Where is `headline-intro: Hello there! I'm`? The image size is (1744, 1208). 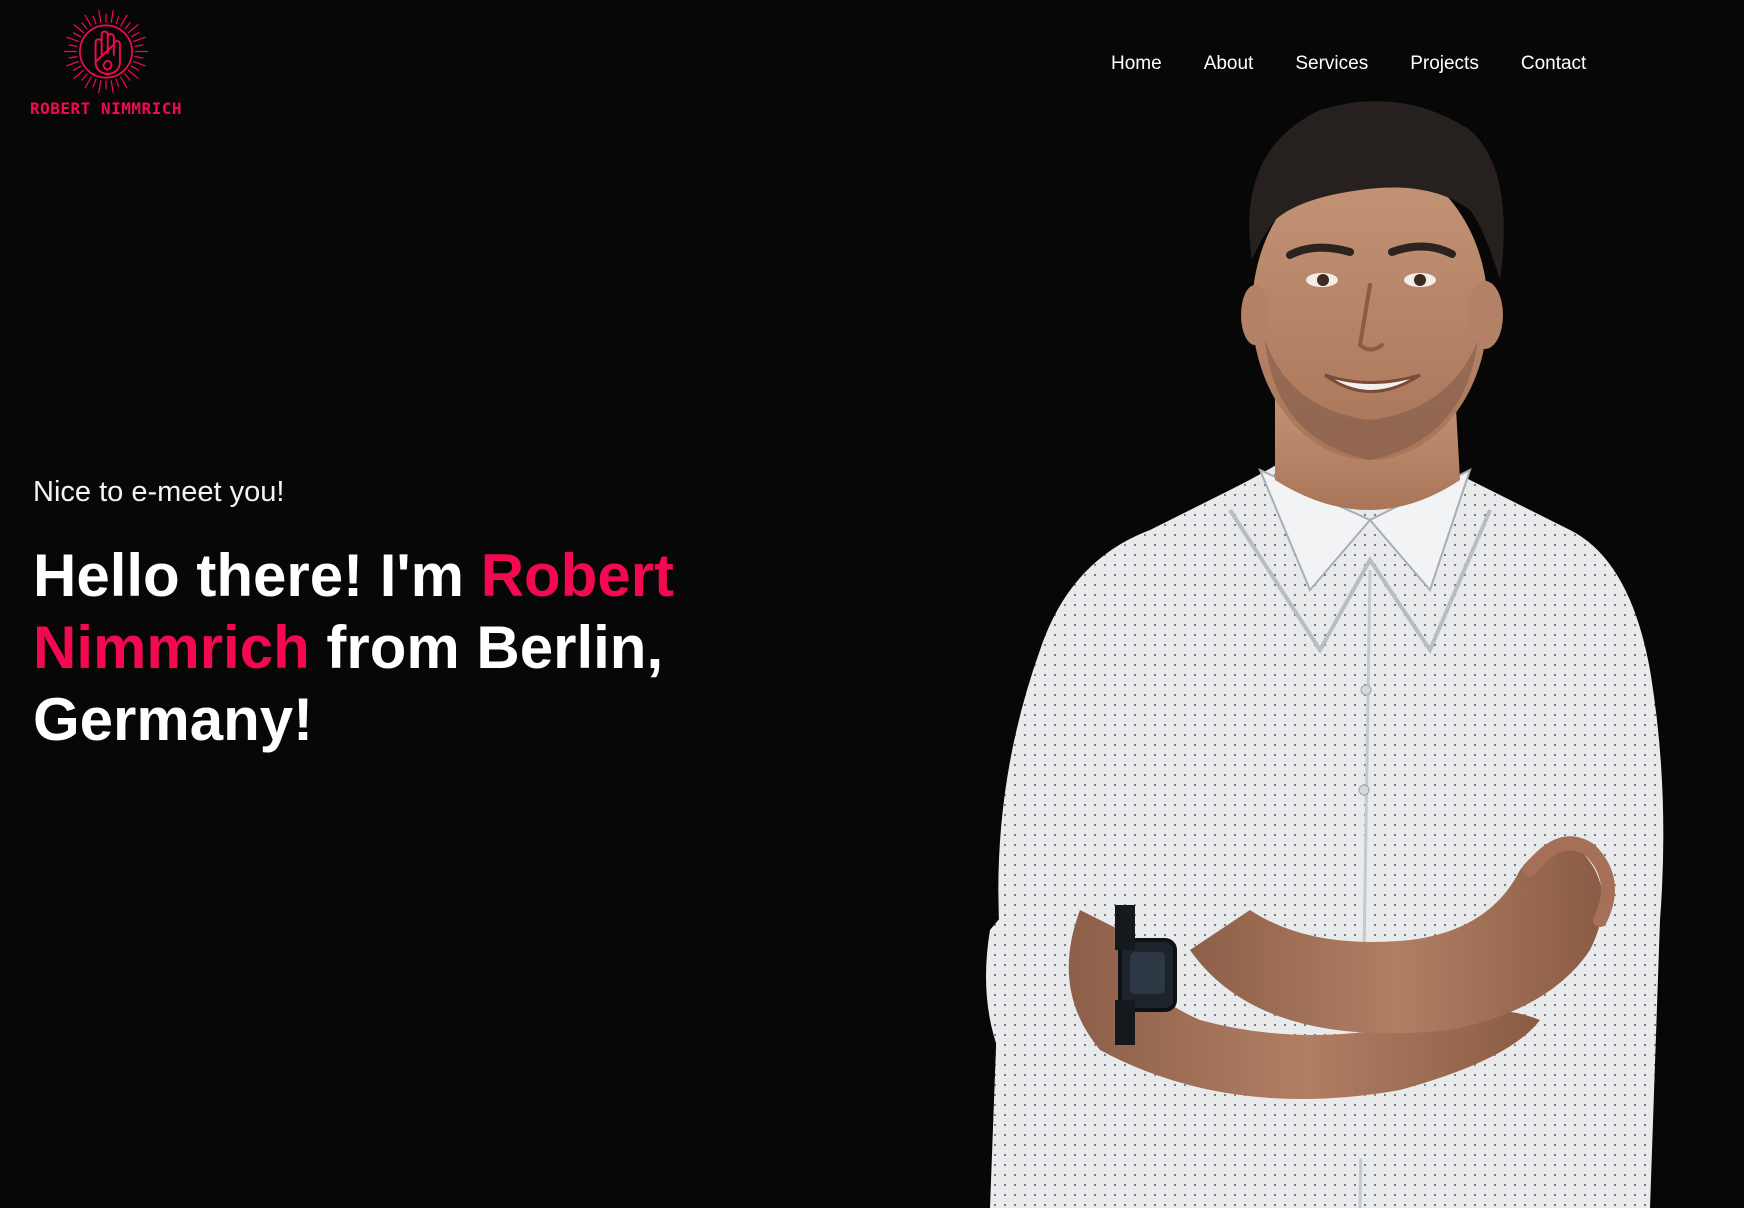
headline-intro: Hello there! I'm is located at coordinates (257, 575).